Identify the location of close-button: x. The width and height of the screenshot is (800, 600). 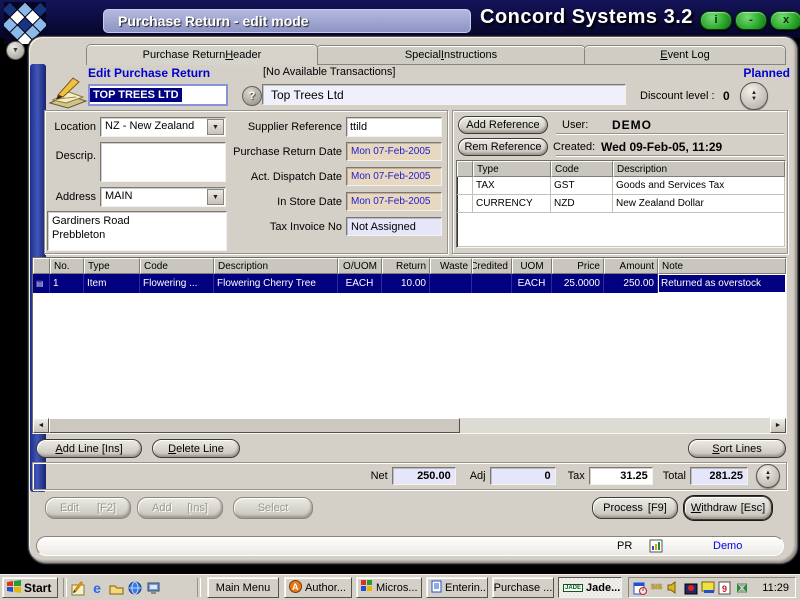
(785, 20).